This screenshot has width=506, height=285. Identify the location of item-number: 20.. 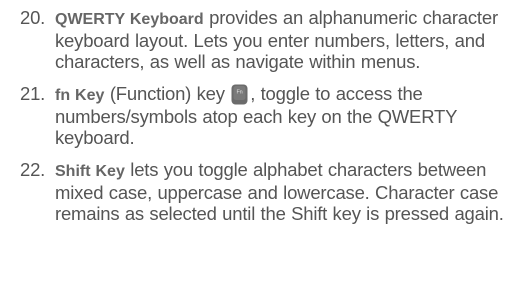
(33, 17).